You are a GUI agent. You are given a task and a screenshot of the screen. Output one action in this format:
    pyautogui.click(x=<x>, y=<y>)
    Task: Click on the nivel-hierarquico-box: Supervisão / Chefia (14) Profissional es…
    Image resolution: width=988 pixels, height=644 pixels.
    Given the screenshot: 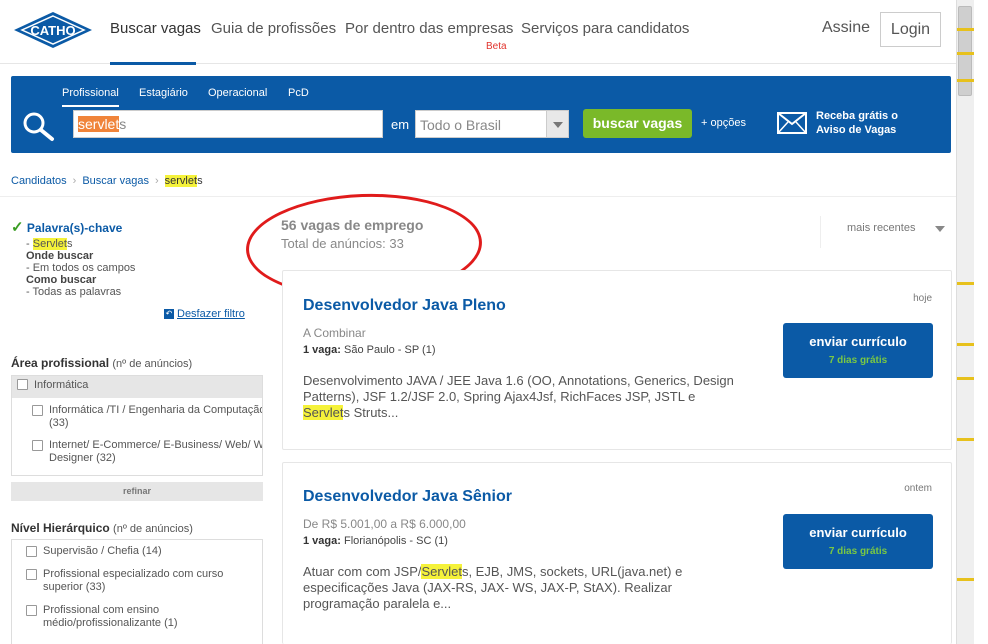 What is the action you would take?
    pyautogui.click(x=137, y=591)
    